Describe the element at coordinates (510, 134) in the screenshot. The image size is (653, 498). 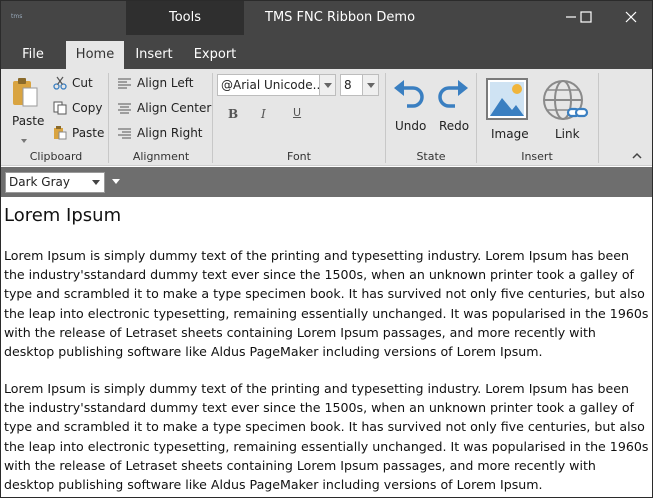
I see `insert-image-button: Image` at that location.